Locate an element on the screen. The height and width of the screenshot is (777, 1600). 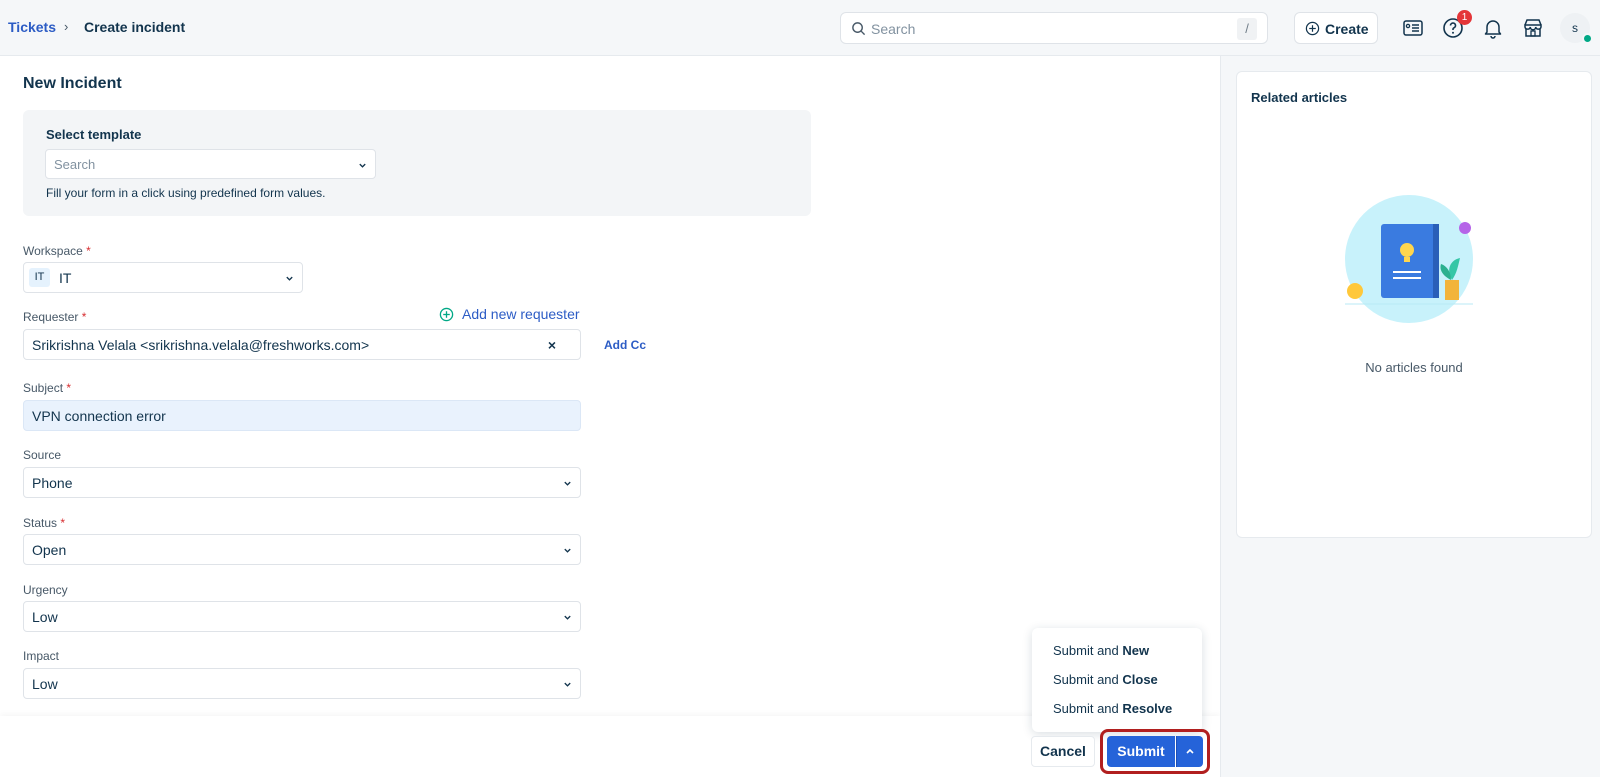
search-shortcut-key: / is located at coordinates (1247, 29).